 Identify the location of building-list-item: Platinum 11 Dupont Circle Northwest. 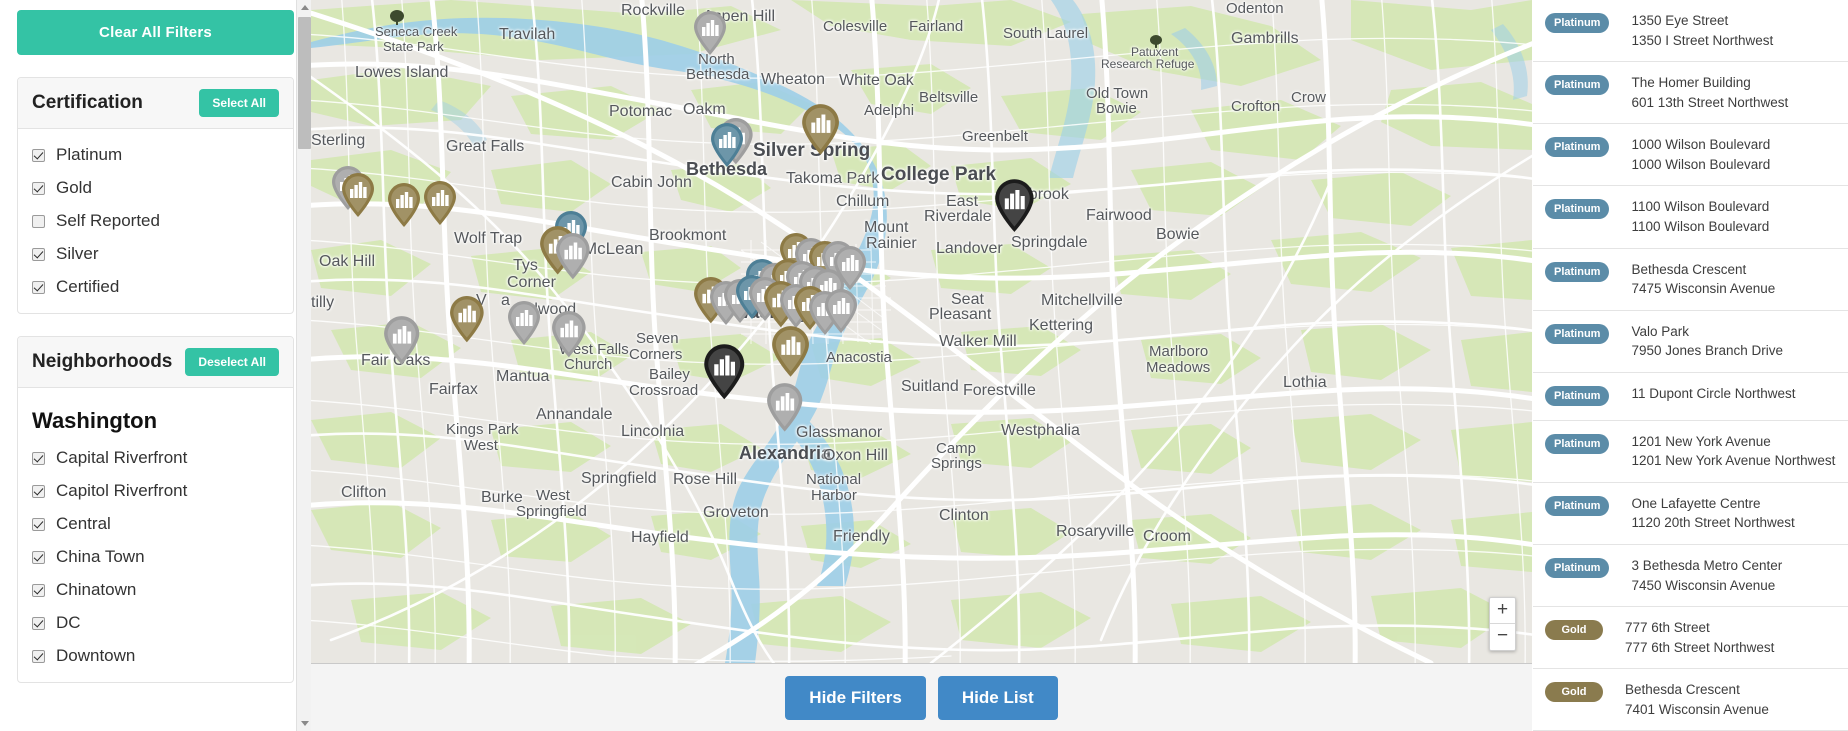
(1690, 397).